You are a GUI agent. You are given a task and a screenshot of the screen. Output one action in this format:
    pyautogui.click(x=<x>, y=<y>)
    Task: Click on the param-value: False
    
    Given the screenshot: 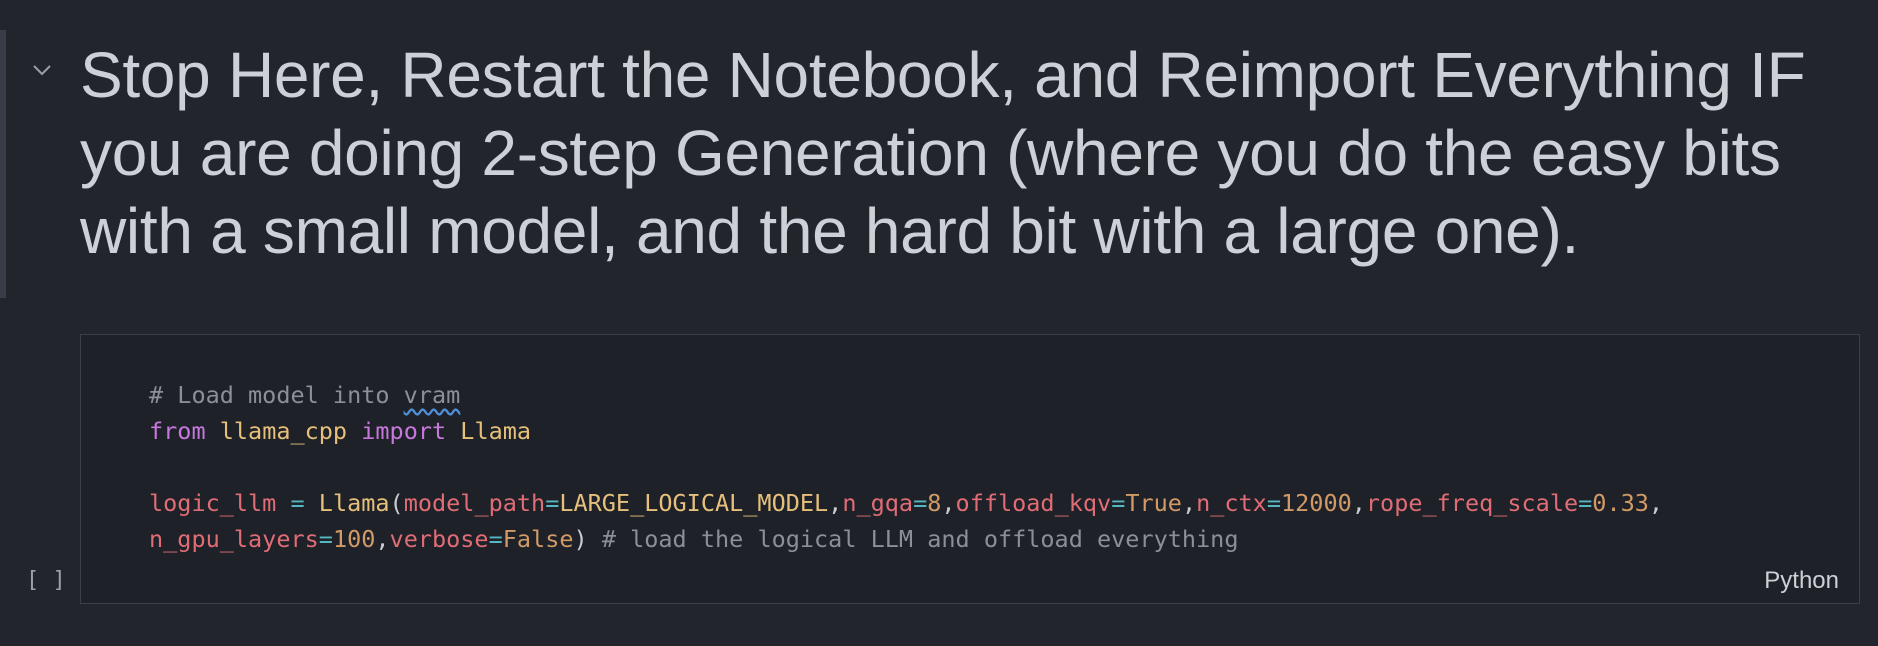 What is the action you would take?
    pyautogui.click(x=538, y=539)
    